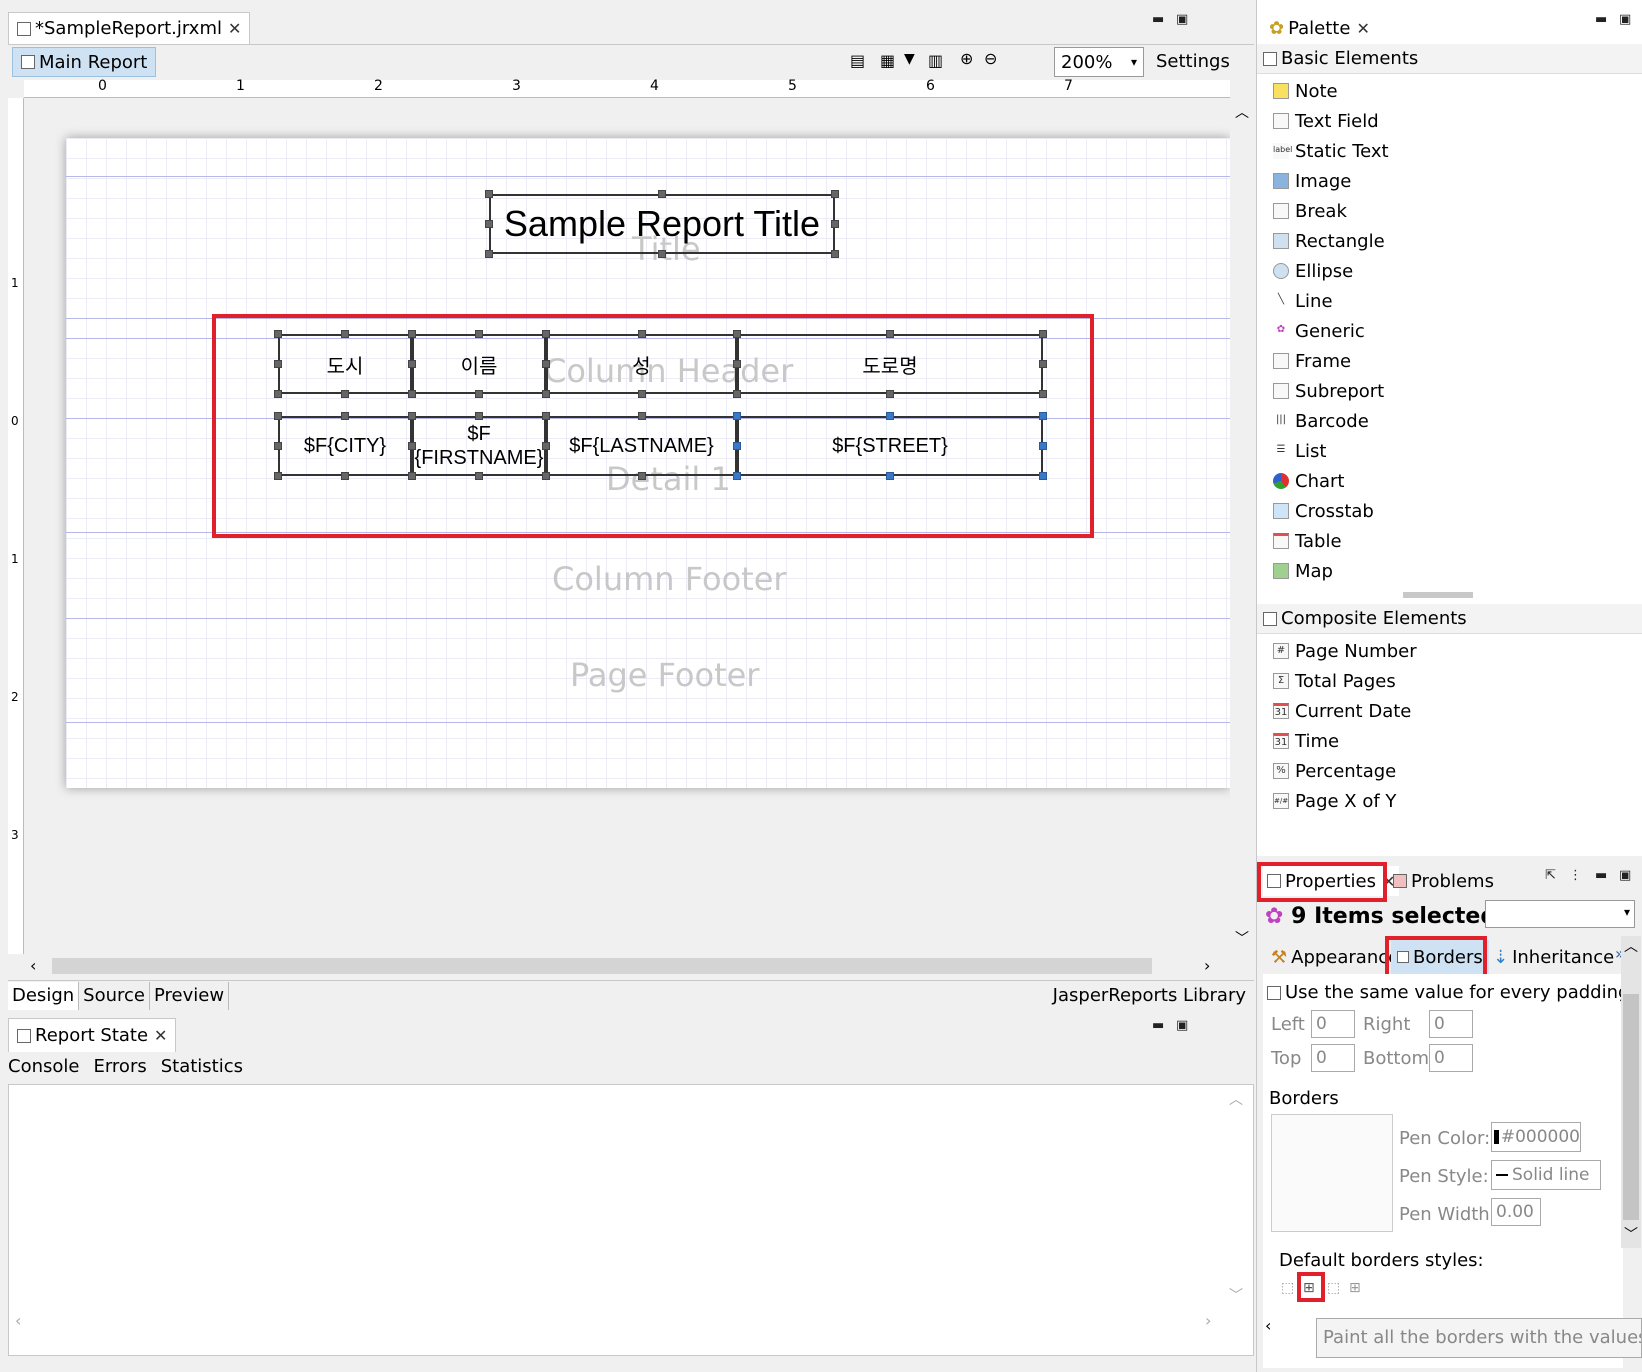 This screenshot has width=1642, height=1372. What do you see at coordinates (479, 446) in the screenshot?
I see `field-firstname: $F {FIRSTNAME}` at bounding box center [479, 446].